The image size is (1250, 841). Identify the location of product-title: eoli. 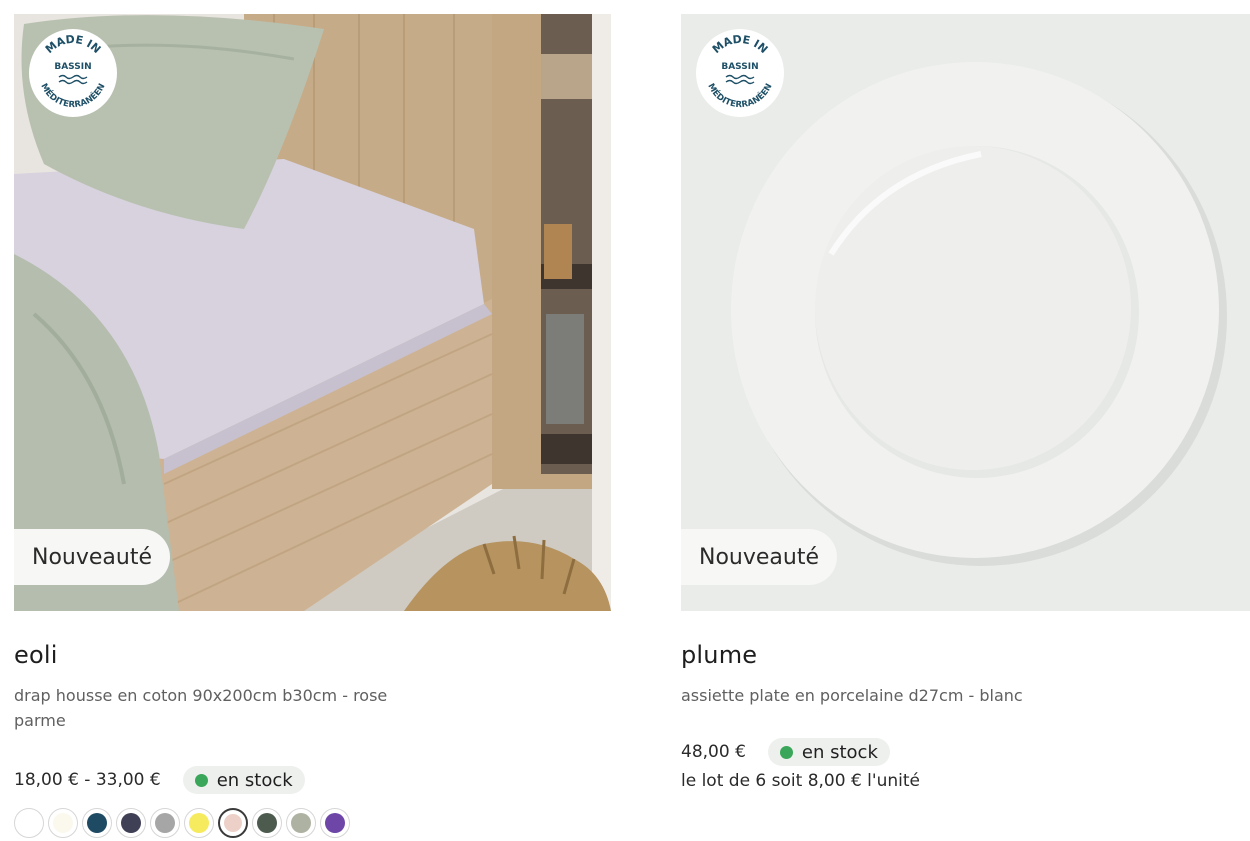
(312, 655).